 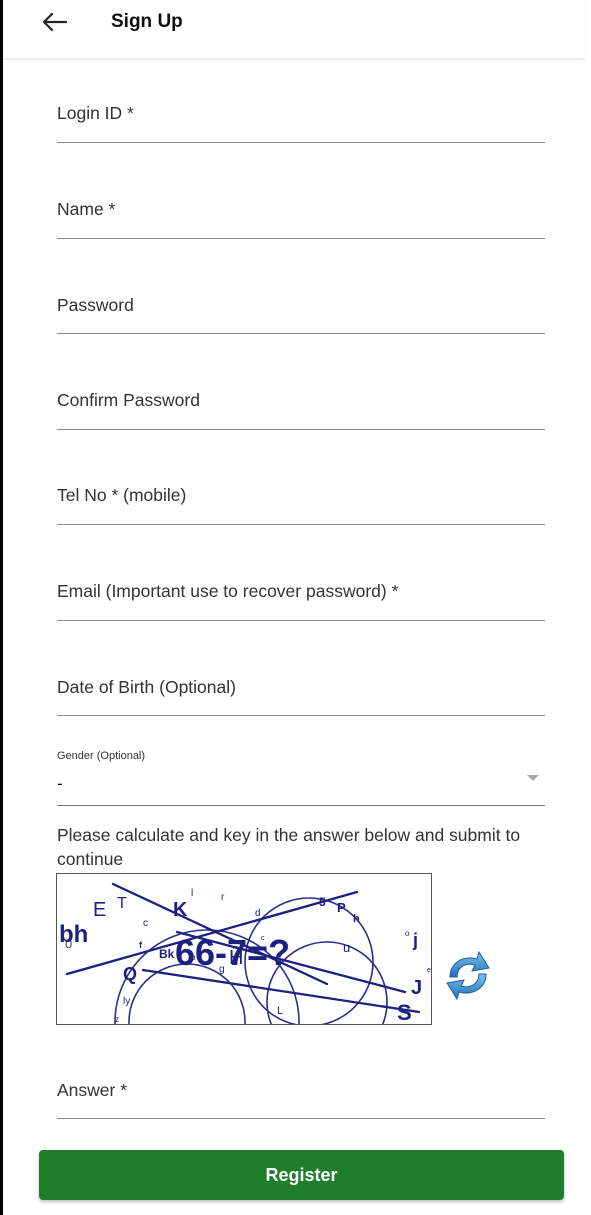 I want to click on login-id-field: Login ID *, so click(x=301, y=118).